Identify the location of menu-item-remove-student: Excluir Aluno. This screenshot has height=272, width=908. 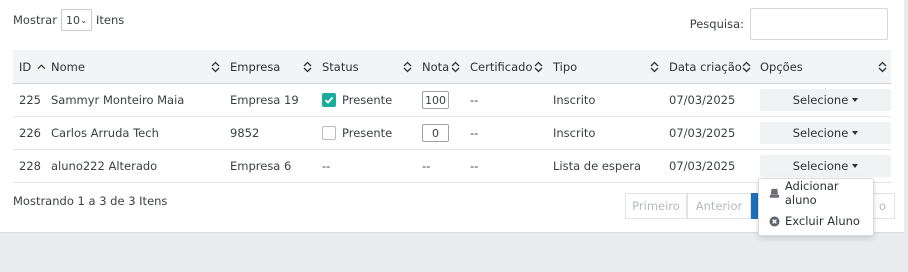
(816, 221).